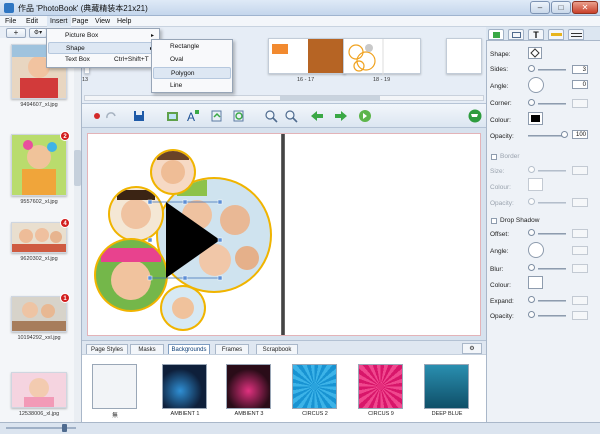  What do you see at coordinates (341, 116) in the screenshot?
I see `next-page-icon` at bounding box center [341, 116].